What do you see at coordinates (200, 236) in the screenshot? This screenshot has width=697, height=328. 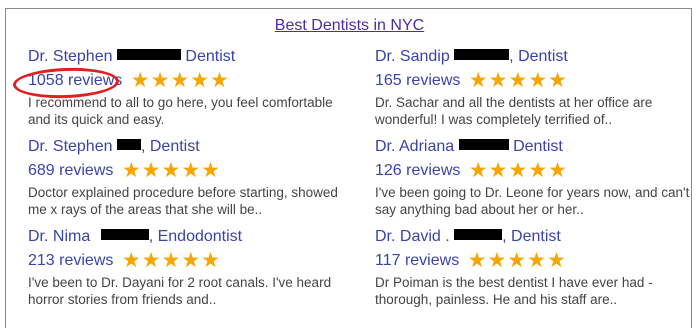 I see `dentist-specialty: Endodontist` at bounding box center [200, 236].